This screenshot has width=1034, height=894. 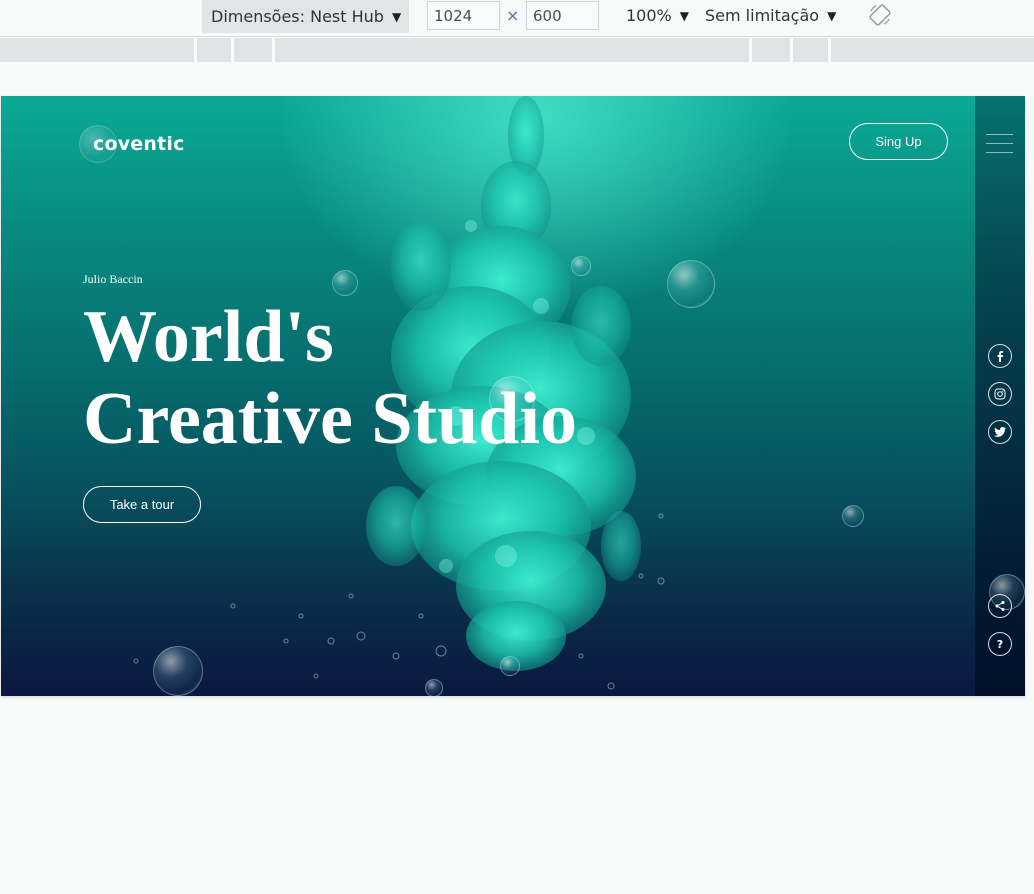 I want to click on hero-headline: World's Creative Studio, so click(x=330, y=378).